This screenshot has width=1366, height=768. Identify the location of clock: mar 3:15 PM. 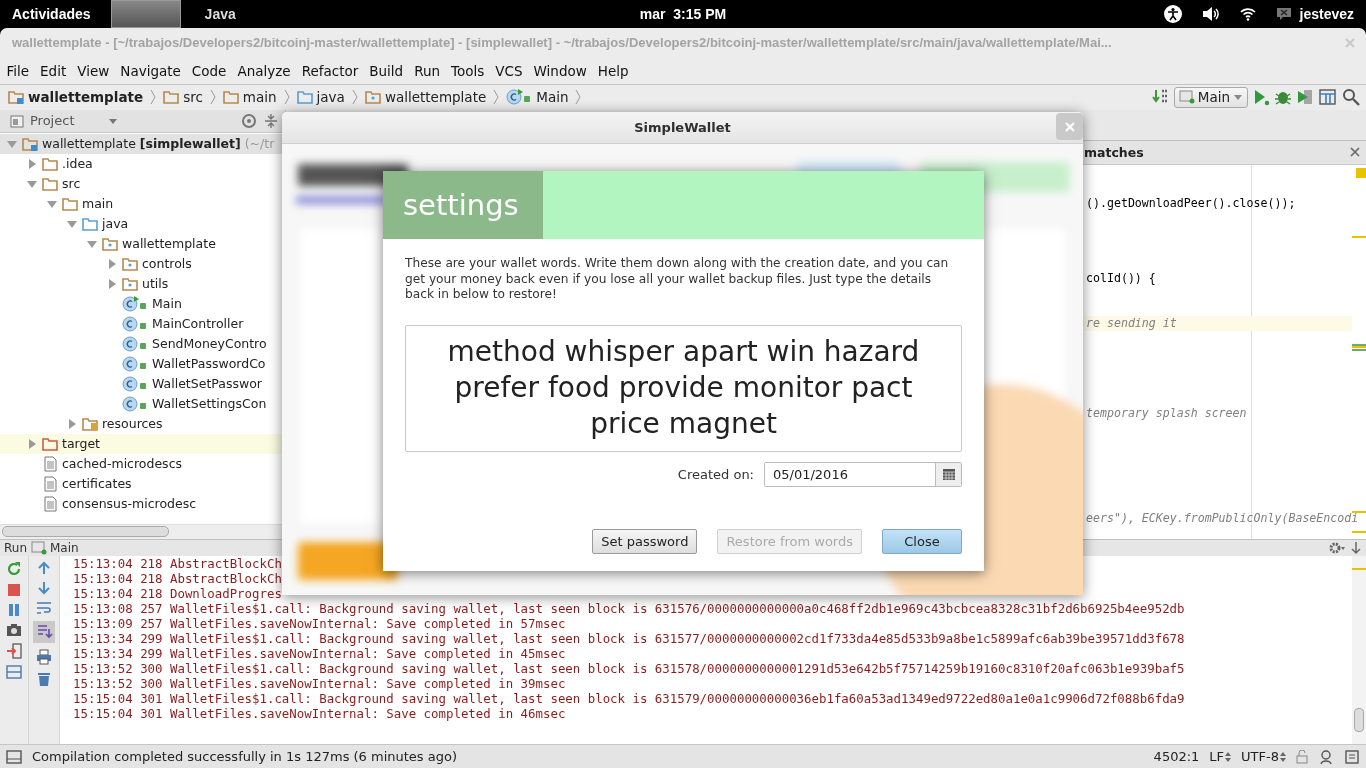
(683, 14).